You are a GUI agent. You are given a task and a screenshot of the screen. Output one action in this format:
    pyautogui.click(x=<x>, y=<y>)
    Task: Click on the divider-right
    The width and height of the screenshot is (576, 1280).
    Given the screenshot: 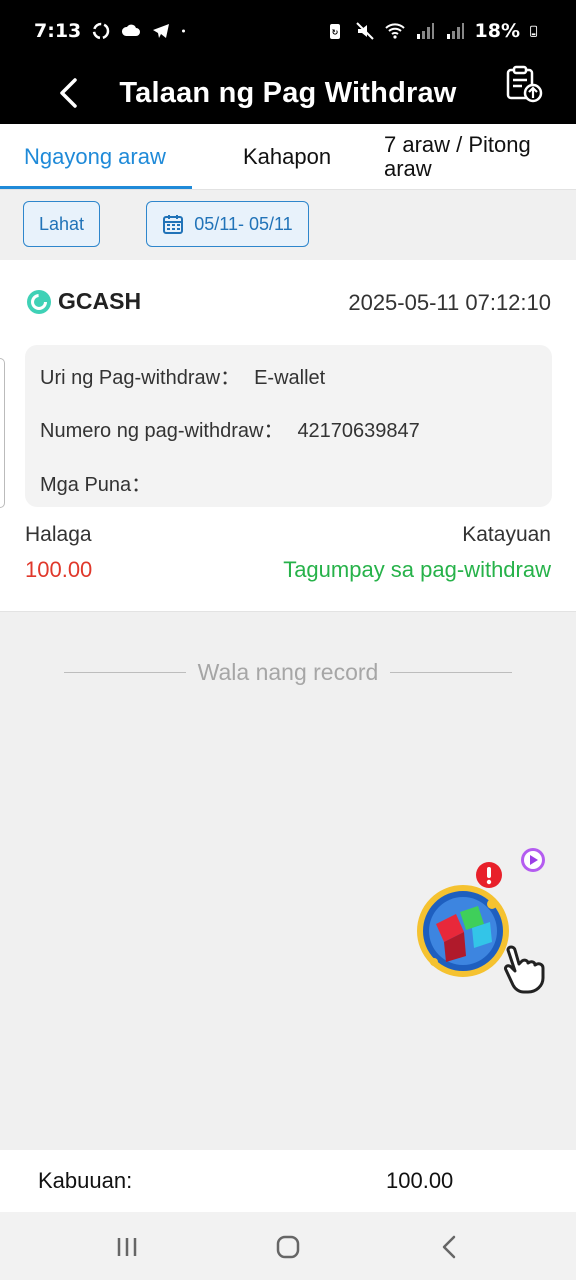 What is the action you would take?
    pyautogui.click(x=451, y=672)
    